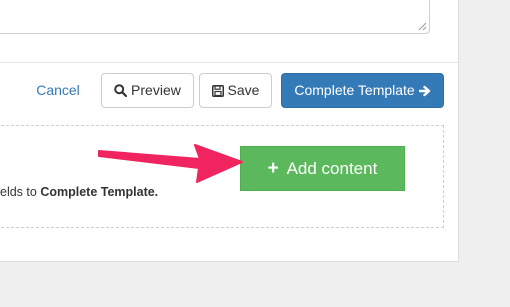 The height and width of the screenshot is (307, 510). I want to click on preview-button: Preview, so click(147, 90).